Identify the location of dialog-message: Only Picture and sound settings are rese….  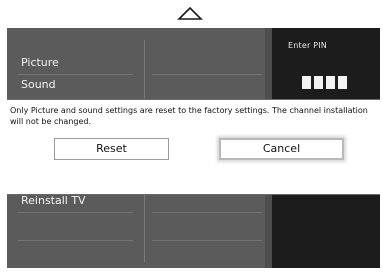
(189, 116).